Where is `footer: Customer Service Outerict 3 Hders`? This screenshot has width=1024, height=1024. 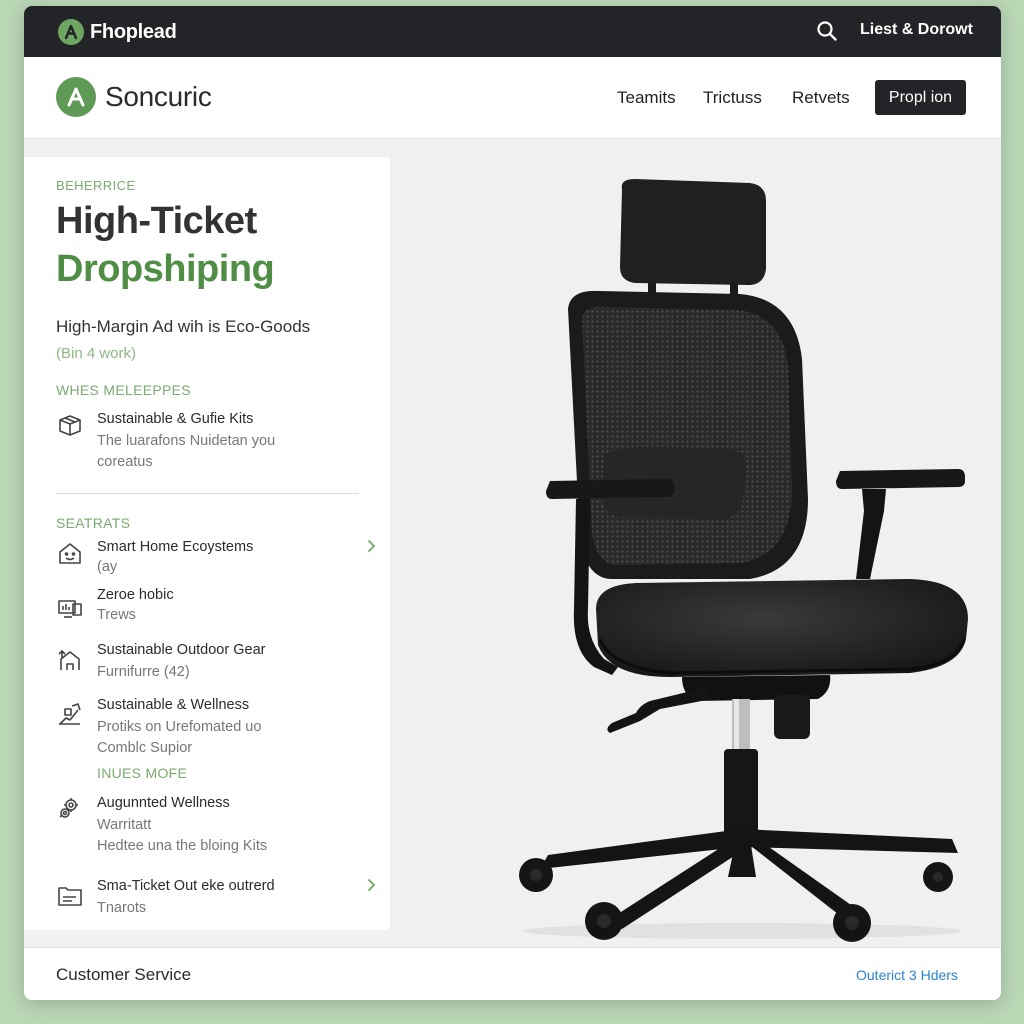
footer: Customer Service Outerict 3 Hders is located at coordinates (512, 973).